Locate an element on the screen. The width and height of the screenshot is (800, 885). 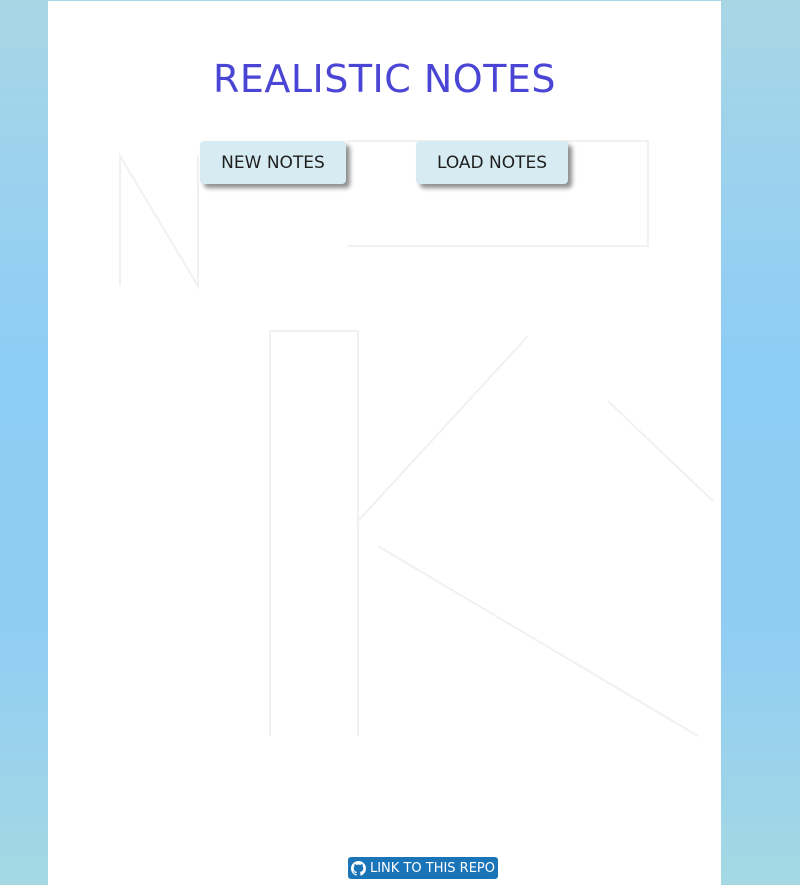
app-title: REALISTIC NOTES is located at coordinates (384, 79).